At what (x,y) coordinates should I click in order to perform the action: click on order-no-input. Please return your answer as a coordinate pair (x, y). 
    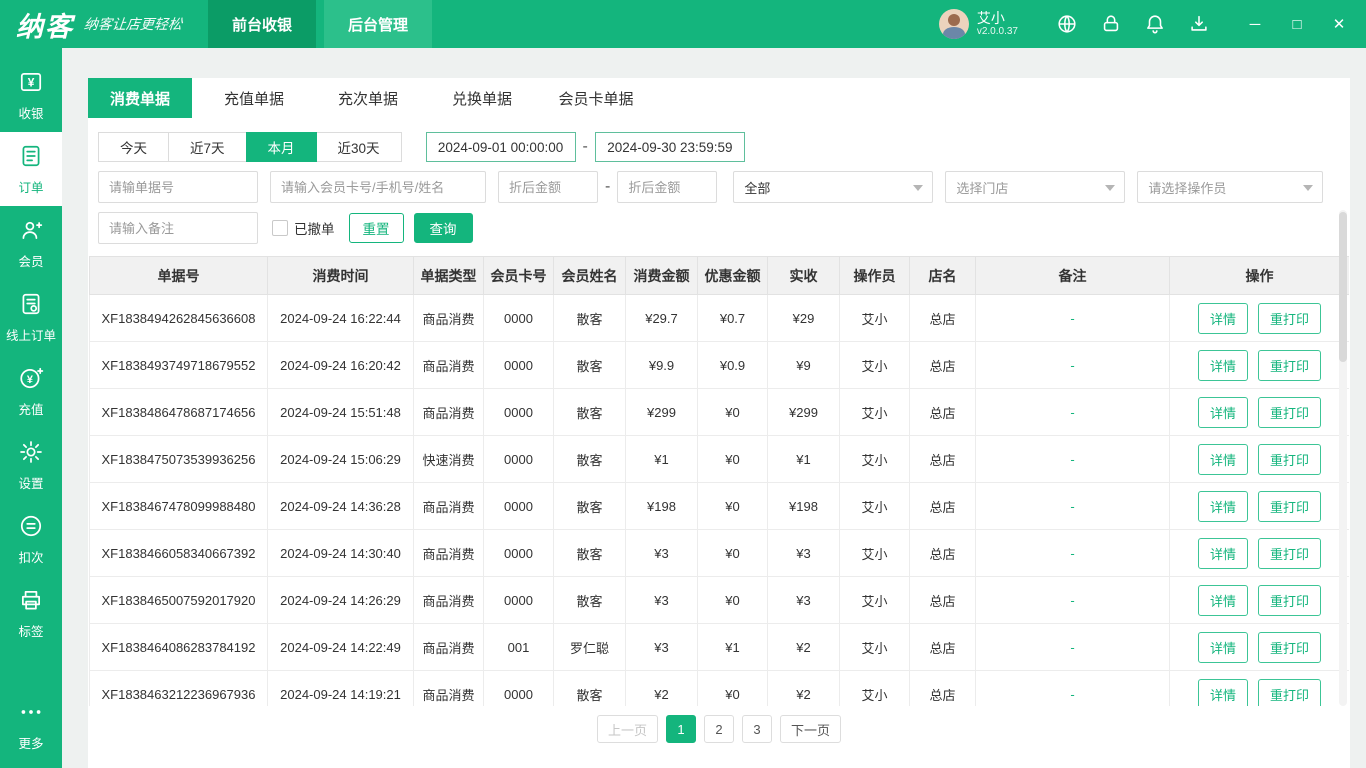
    Looking at the image, I should click on (178, 187).